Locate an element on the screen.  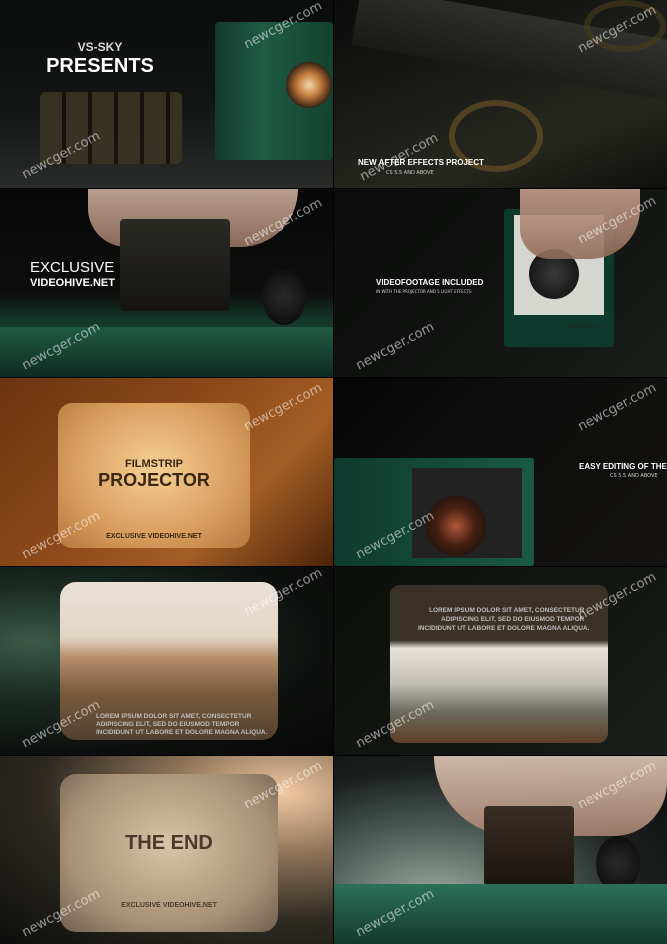
easy-editing-heading: EASY EDITING OF THE PROJECT is located at coordinates (623, 466).